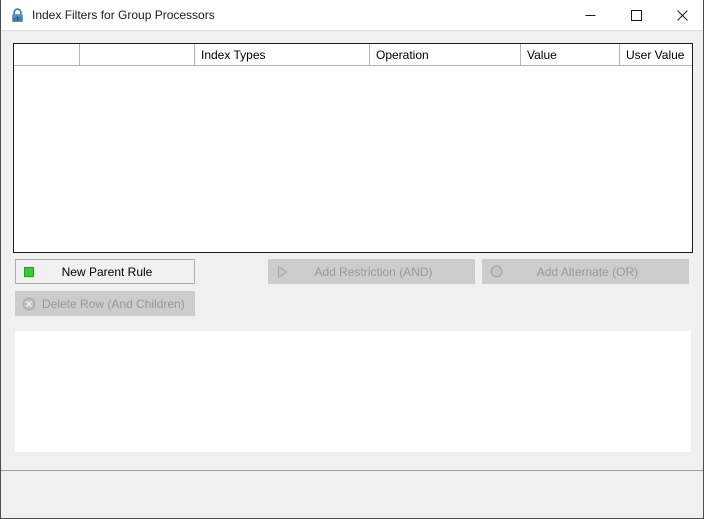 The height and width of the screenshot is (519, 704). I want to click on minimize-button, so click(590, 15).